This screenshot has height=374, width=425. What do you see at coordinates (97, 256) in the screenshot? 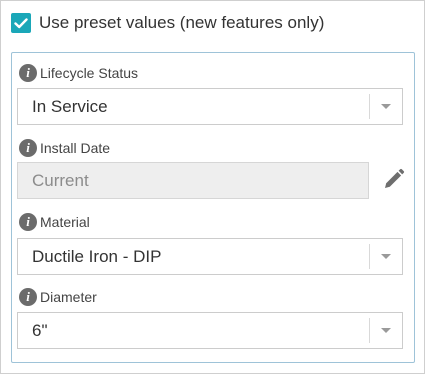
I see `material-value: Ductile Iron - DIP` at bounding box center [97, 256].